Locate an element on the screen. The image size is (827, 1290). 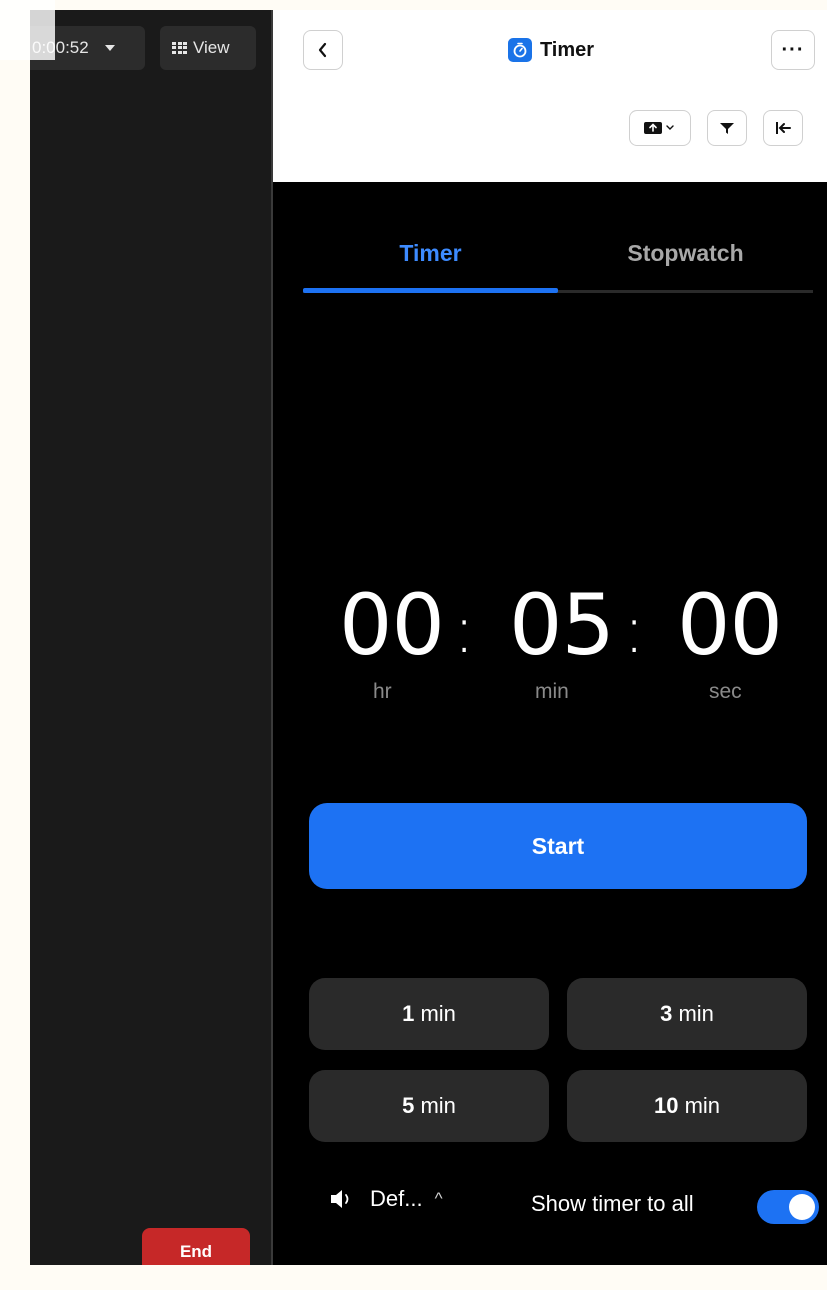
minutes-unit: min is located at coordinates (552, 691).